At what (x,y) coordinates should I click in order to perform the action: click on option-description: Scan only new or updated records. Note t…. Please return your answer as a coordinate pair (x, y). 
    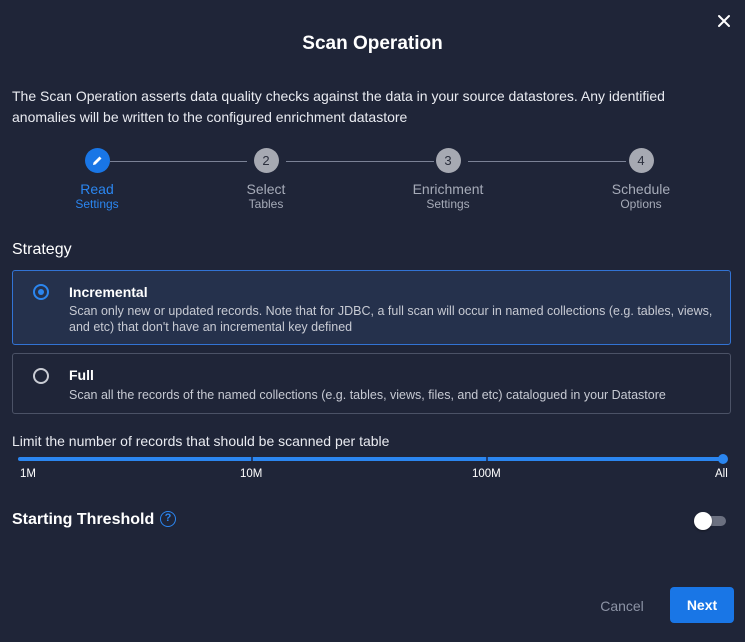
    Looking at the image, I should click on (391, 319).